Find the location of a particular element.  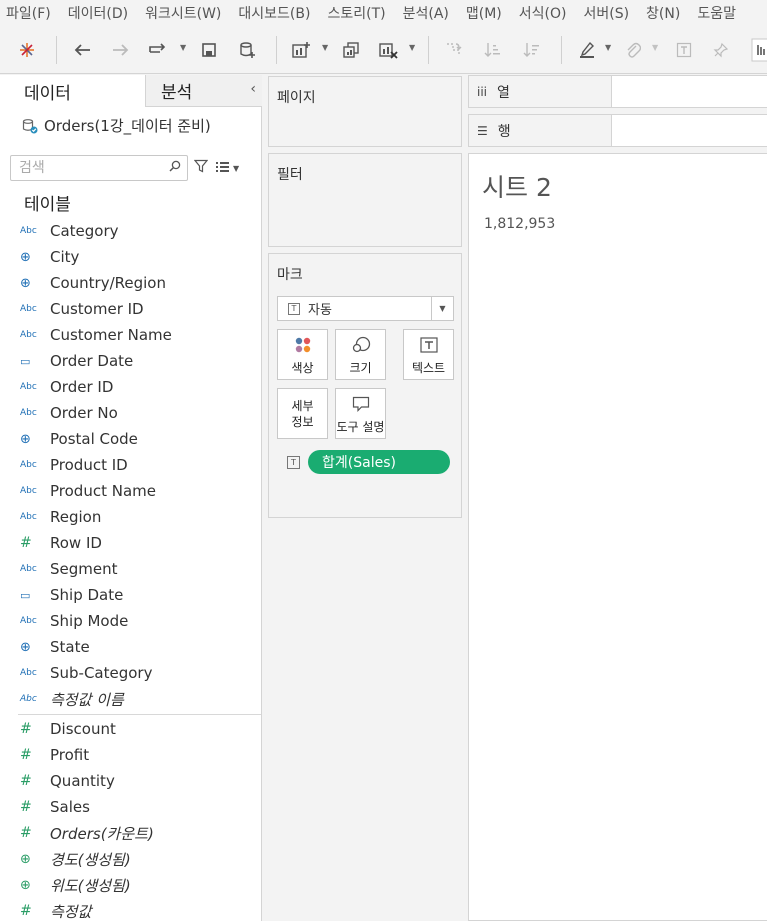

show-me-button is located at coordinates (759, 50).